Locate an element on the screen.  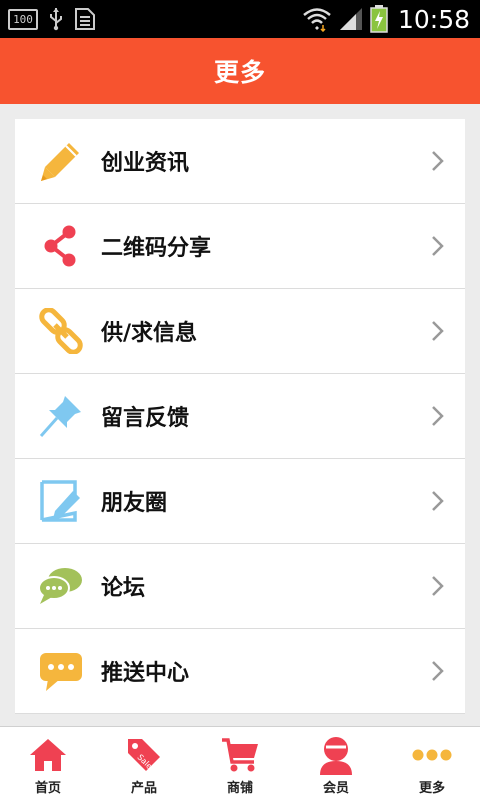
sale-tag-icon: Sale is located at coordinates (144, 755).